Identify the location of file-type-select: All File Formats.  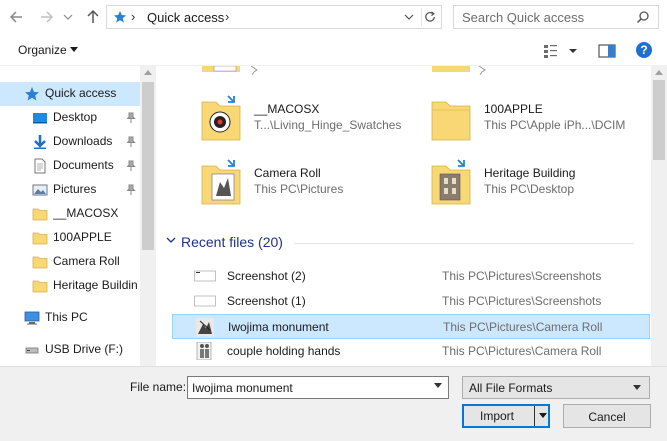
(556, 387).